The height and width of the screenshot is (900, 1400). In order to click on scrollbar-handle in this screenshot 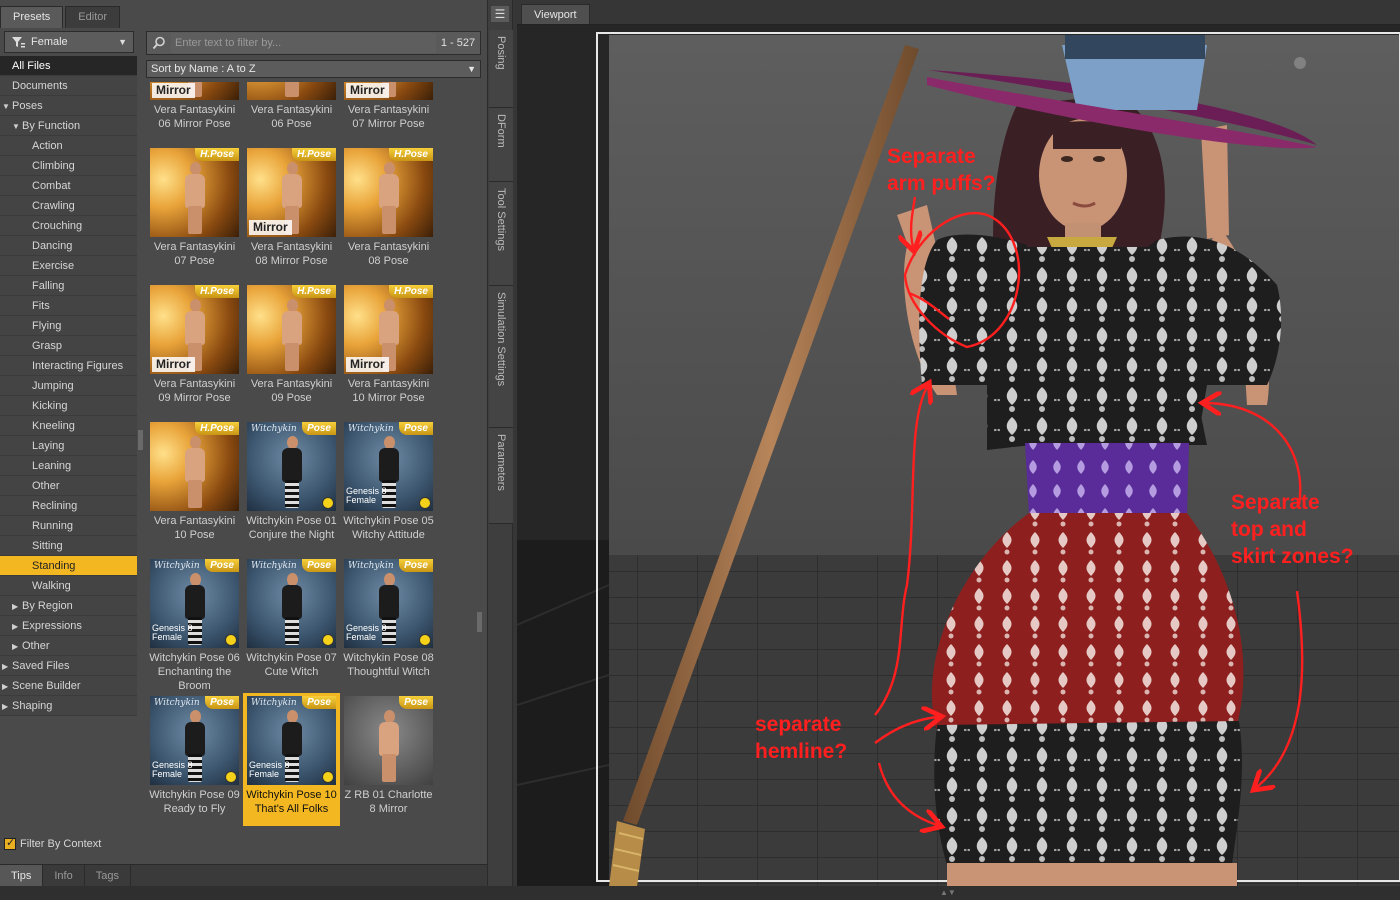, I will do `click(479, 622)`.